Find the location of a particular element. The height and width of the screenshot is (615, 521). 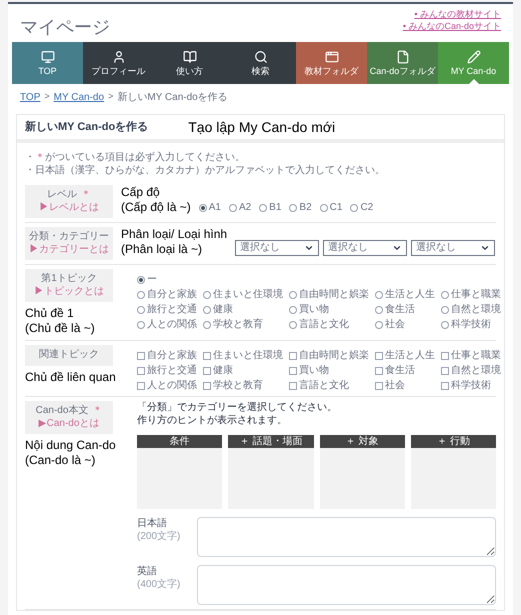

breadcrumb-link: MY Can-do is located at coordinates (79, 97).